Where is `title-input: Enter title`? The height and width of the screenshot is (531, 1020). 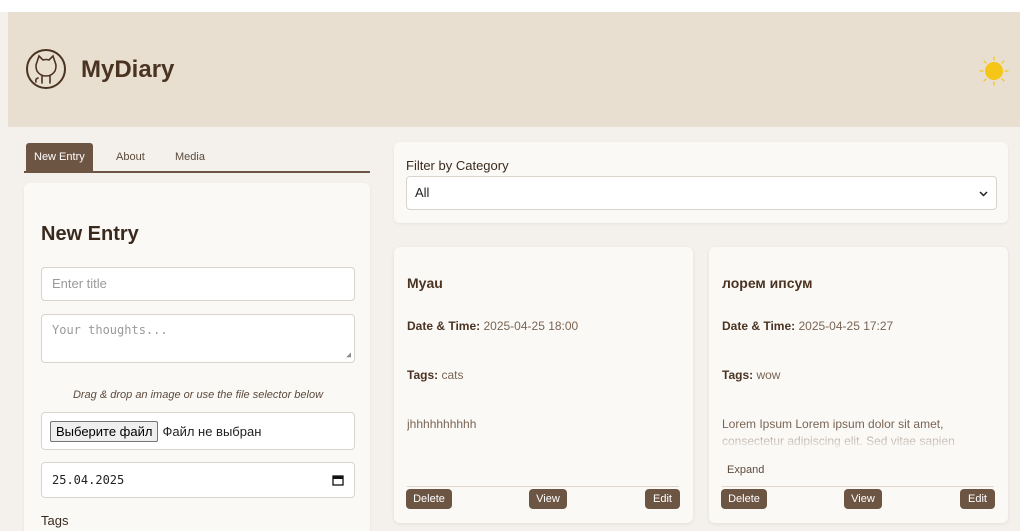 title-input: Enter title is located at coordinates (198, 284).